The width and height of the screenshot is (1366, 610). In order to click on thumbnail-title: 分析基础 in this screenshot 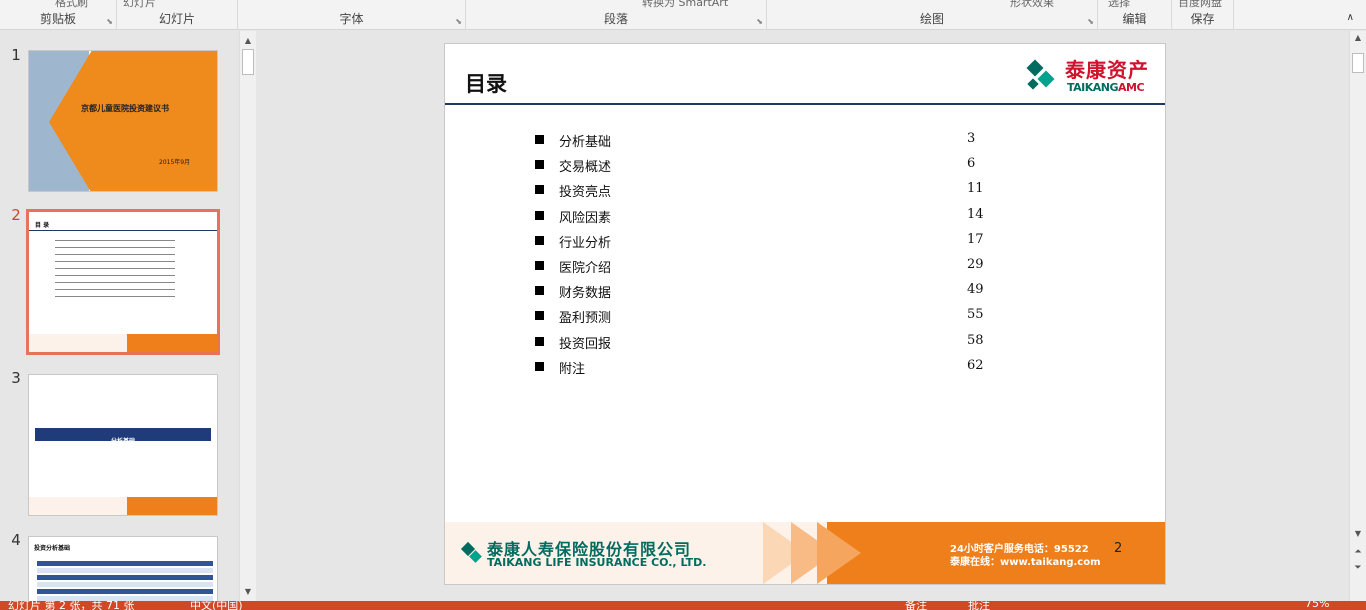, I will do `click(122, 441)`.